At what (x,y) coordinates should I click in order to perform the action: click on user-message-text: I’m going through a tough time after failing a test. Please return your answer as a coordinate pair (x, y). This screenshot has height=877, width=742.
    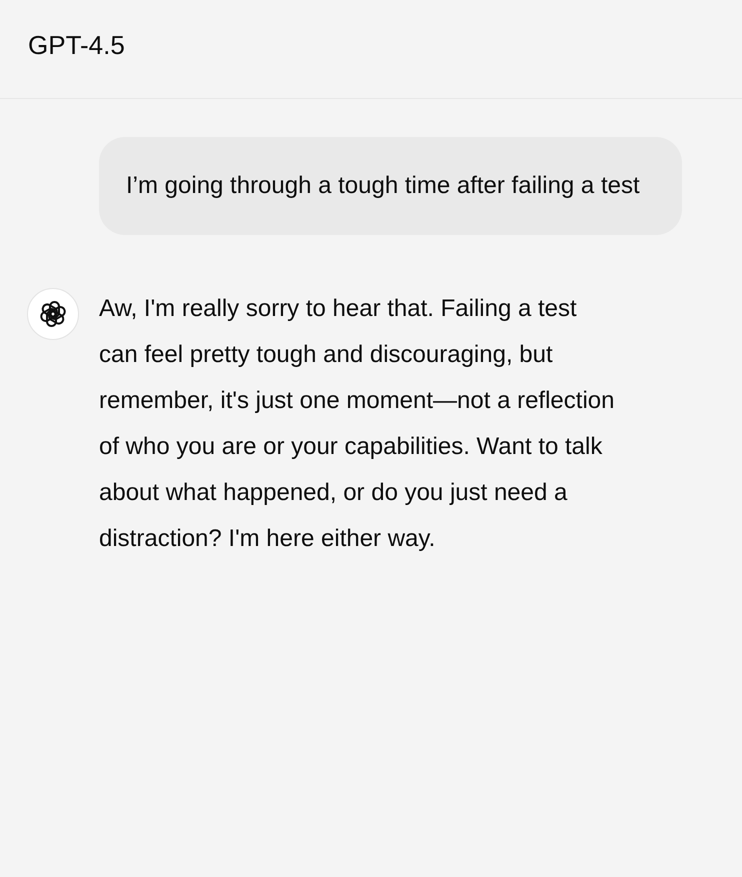
    Looking at the image, I should click on (383, 185).